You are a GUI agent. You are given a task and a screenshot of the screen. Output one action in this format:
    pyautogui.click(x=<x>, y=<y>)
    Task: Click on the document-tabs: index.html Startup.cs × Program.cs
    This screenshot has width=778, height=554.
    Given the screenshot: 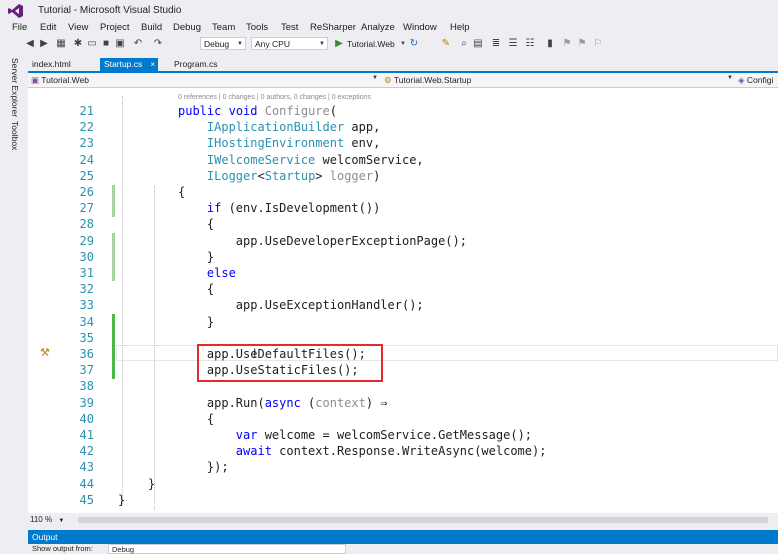 What is the action you would take?
    pyautogui.click(x=403, y=65)
    